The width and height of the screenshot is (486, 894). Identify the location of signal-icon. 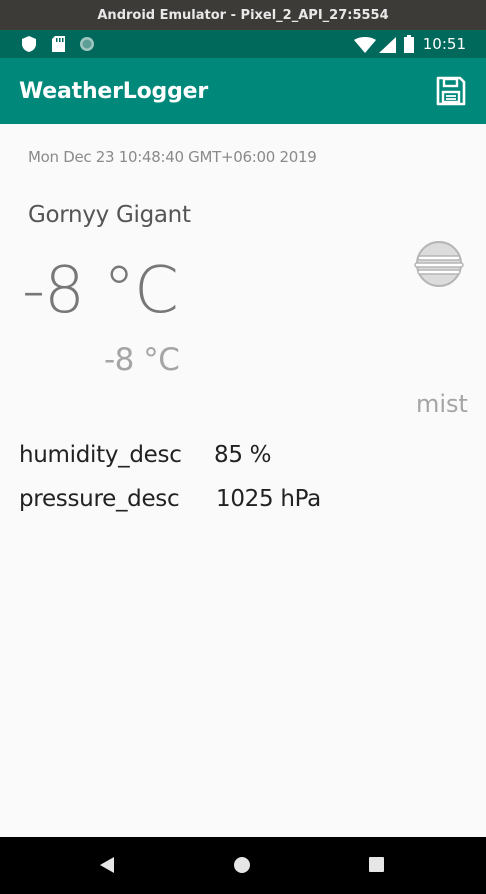
(387, 47).